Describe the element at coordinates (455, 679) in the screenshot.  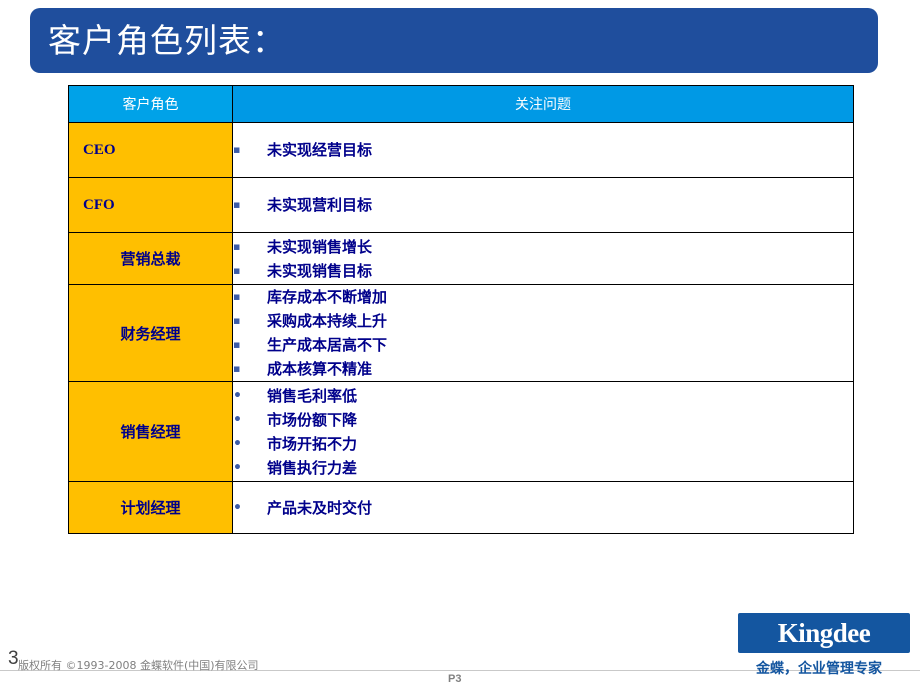
I see `page-code-label: P3` at that location.